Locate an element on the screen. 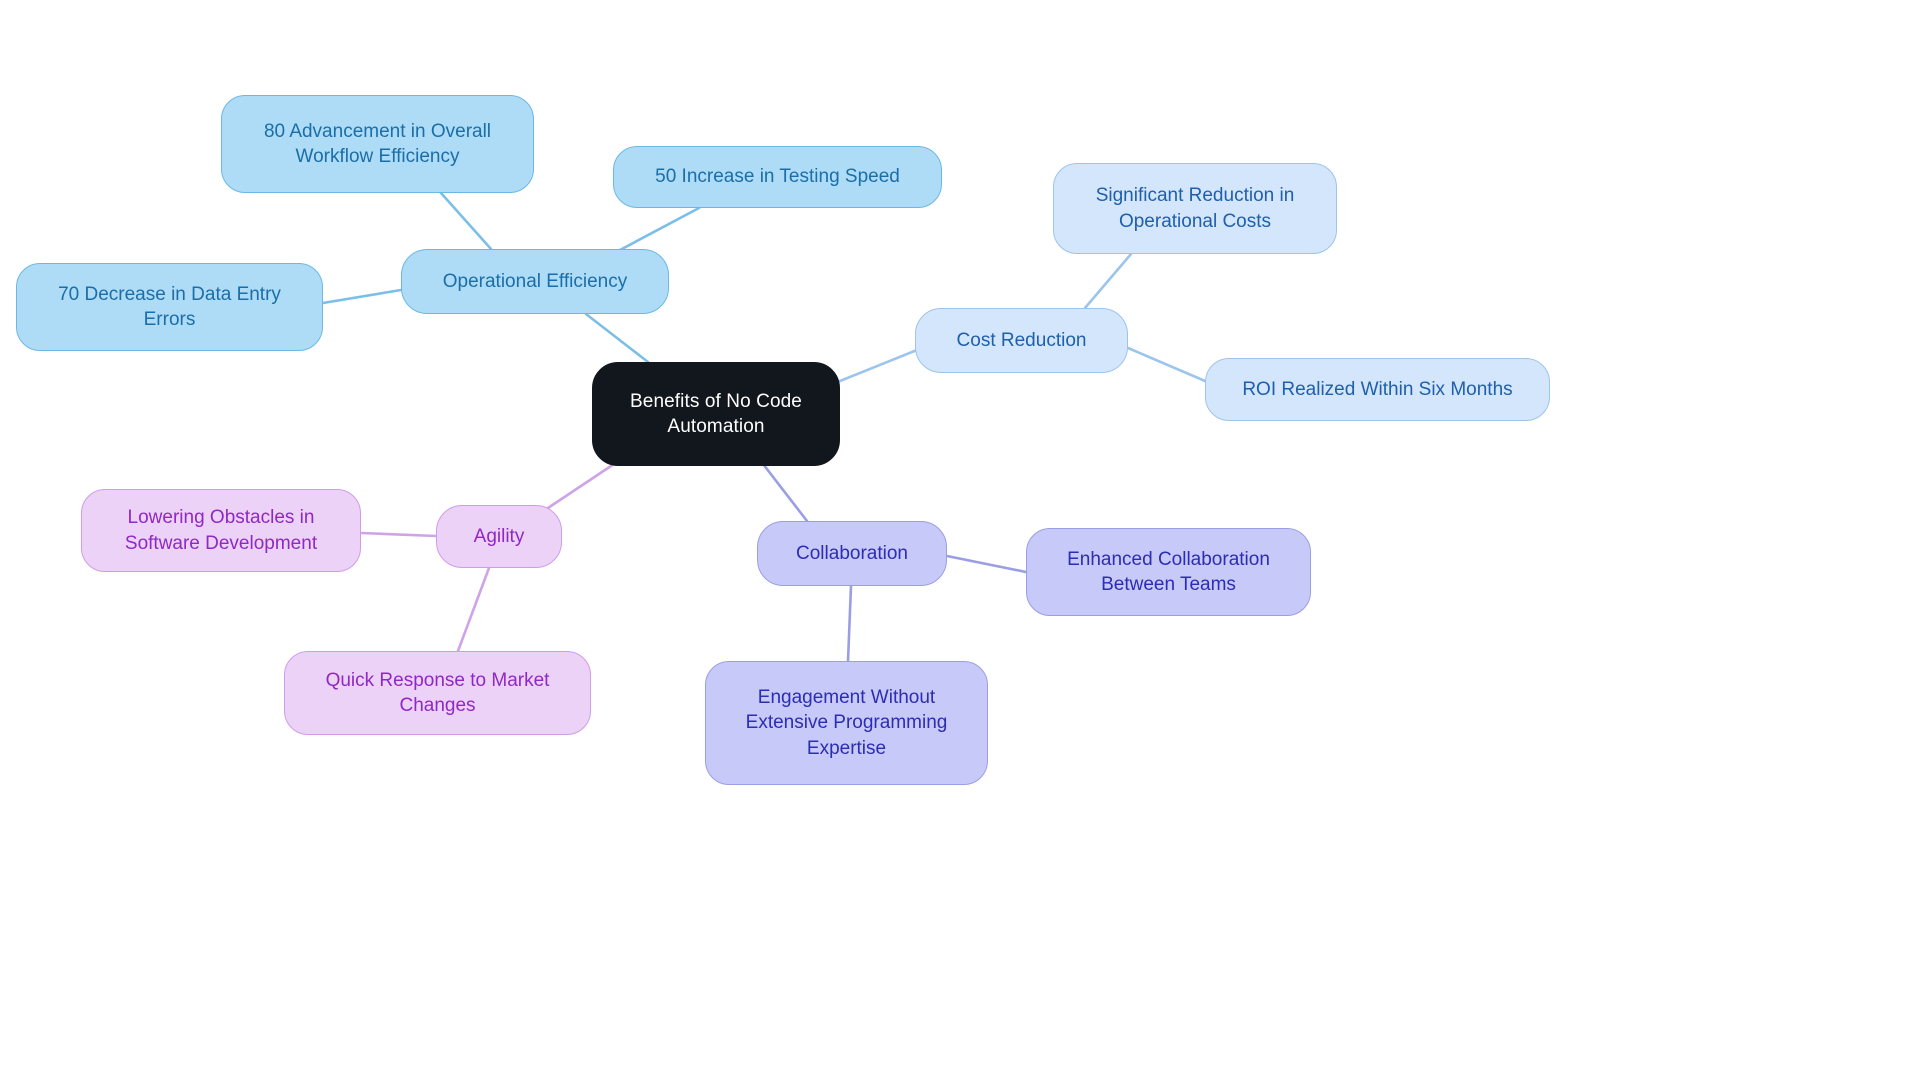 The height and width of the screenshot is (1083, 1920). mindmap-node-quick-response-market-changes: Quick Response to Market Changes is located at coordinates (437, 693).